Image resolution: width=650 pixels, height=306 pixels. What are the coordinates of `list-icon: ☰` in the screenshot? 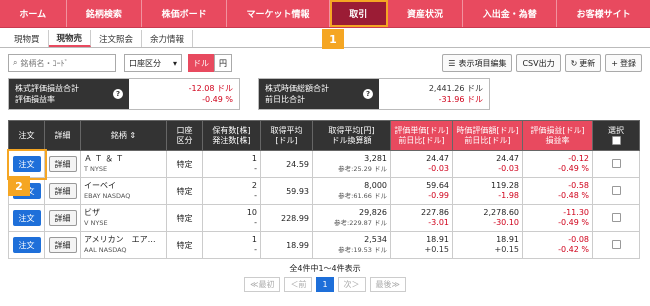 It's located at (452, 63).